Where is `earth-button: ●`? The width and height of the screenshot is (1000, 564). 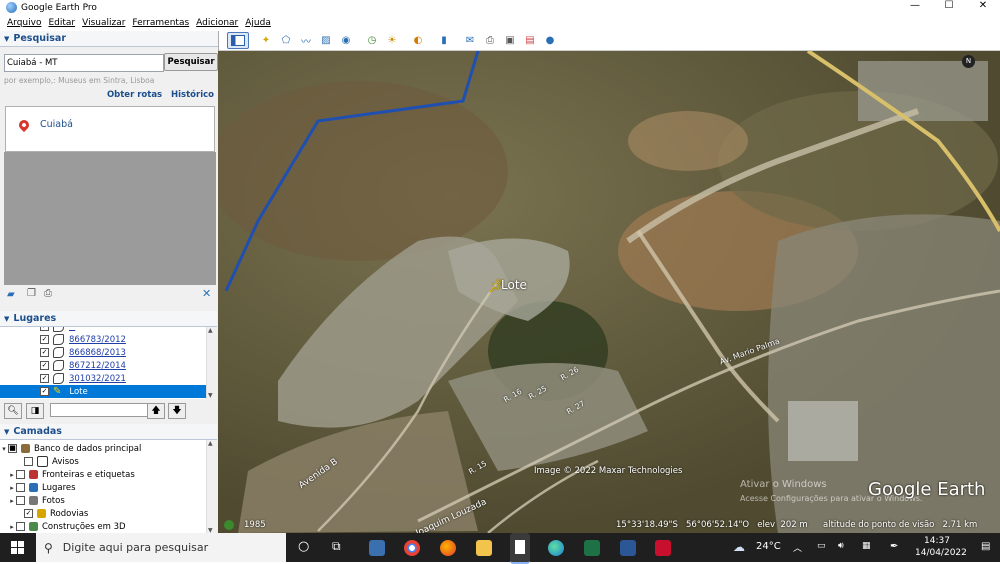
earth-button: ● is located at coordinates (550, 40).